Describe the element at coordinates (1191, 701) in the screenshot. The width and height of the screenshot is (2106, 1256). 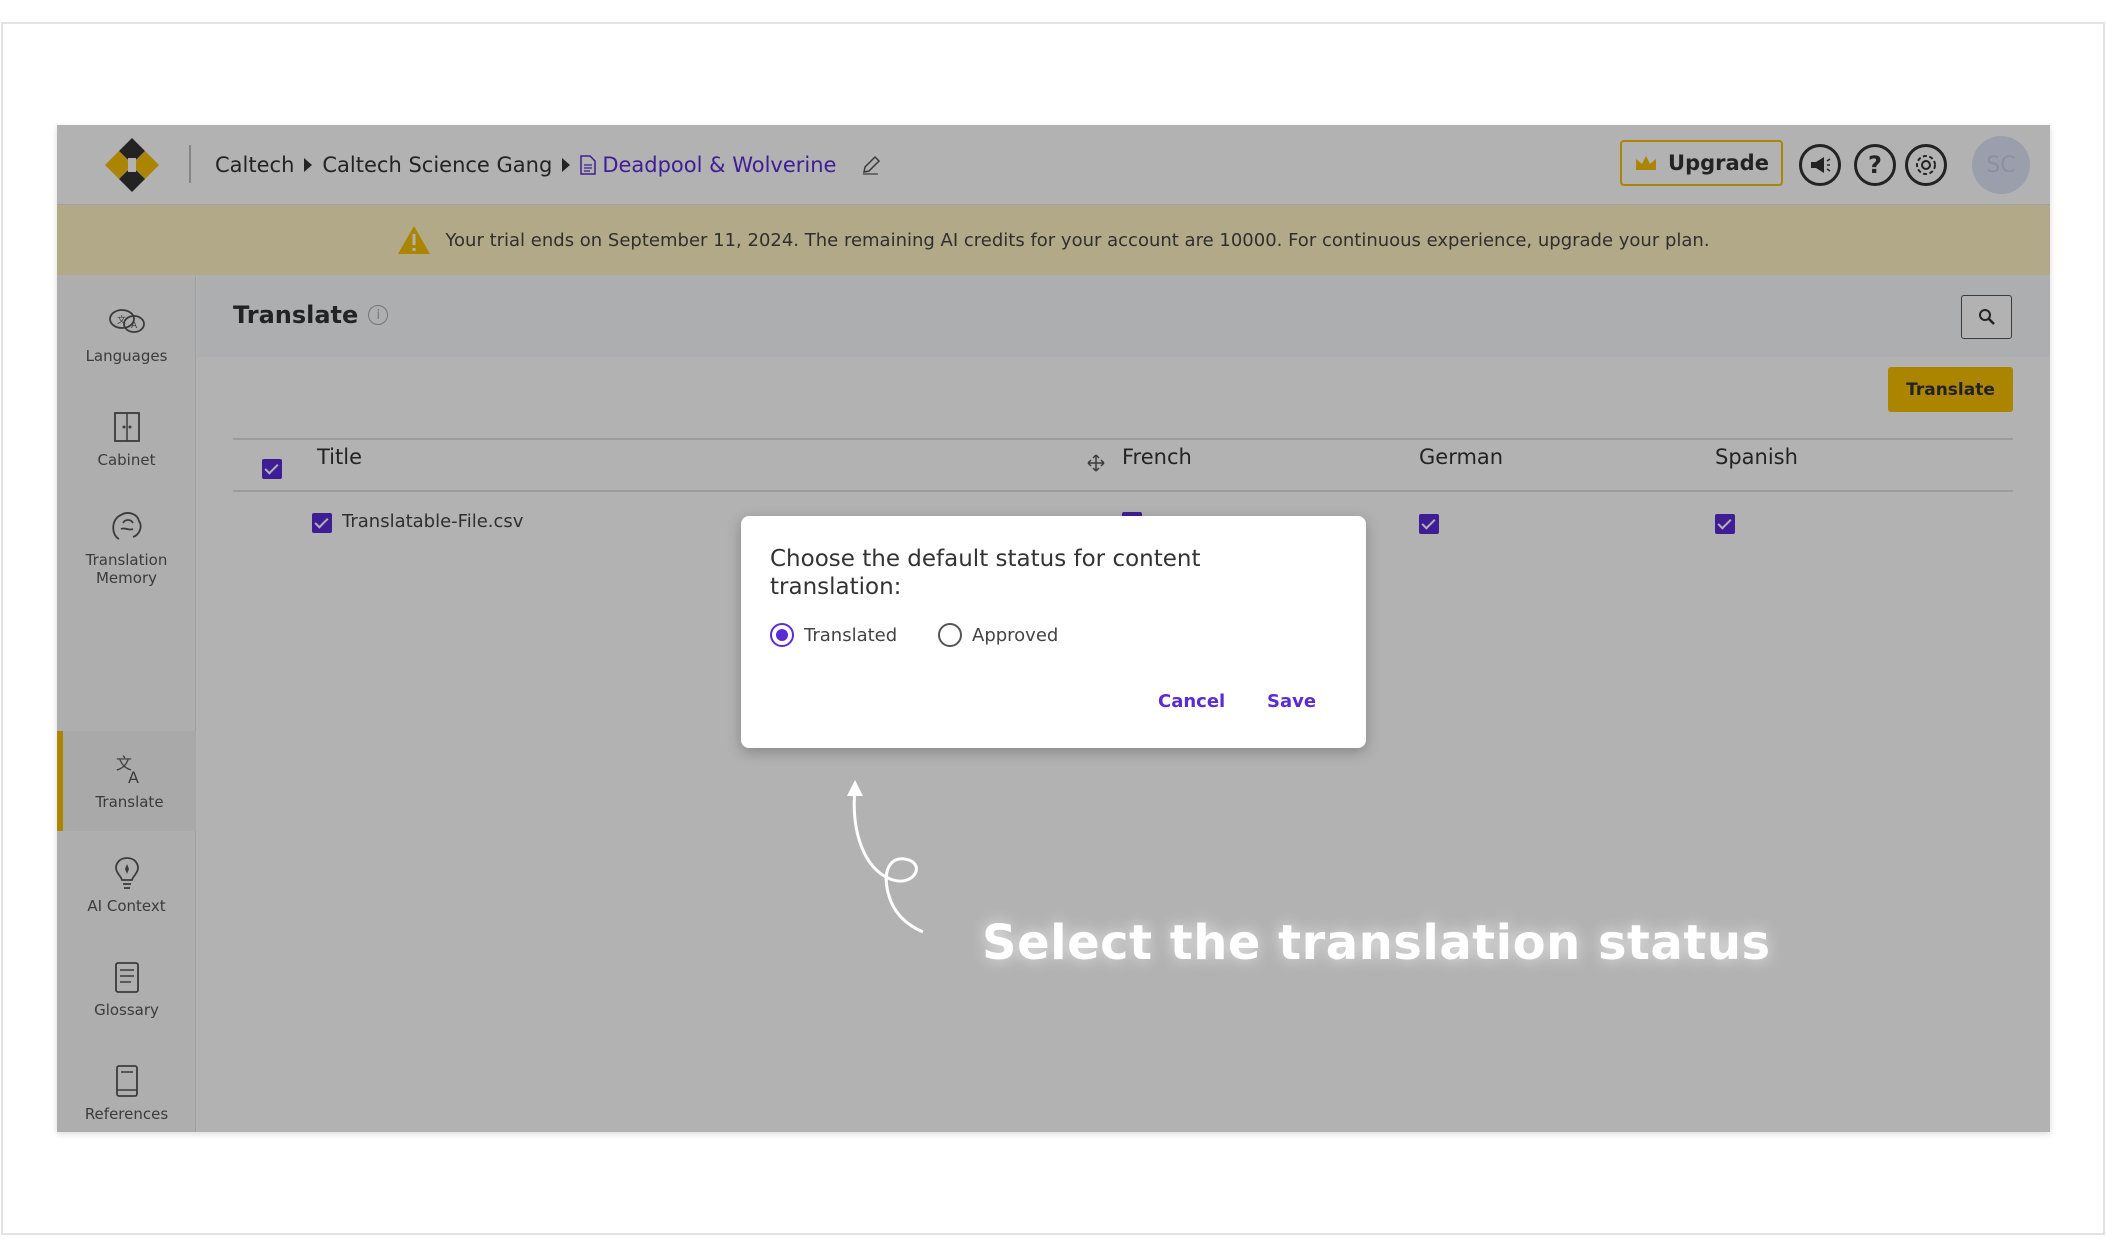
I see `cancel-button: Cancel` at that location.